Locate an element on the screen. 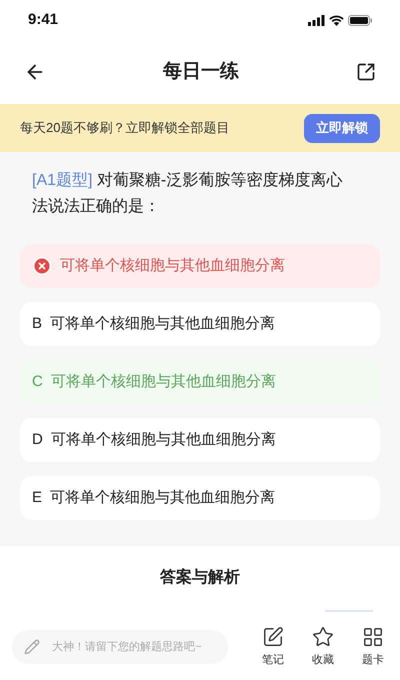  option-letter: D is located at coordinates (37, 440).